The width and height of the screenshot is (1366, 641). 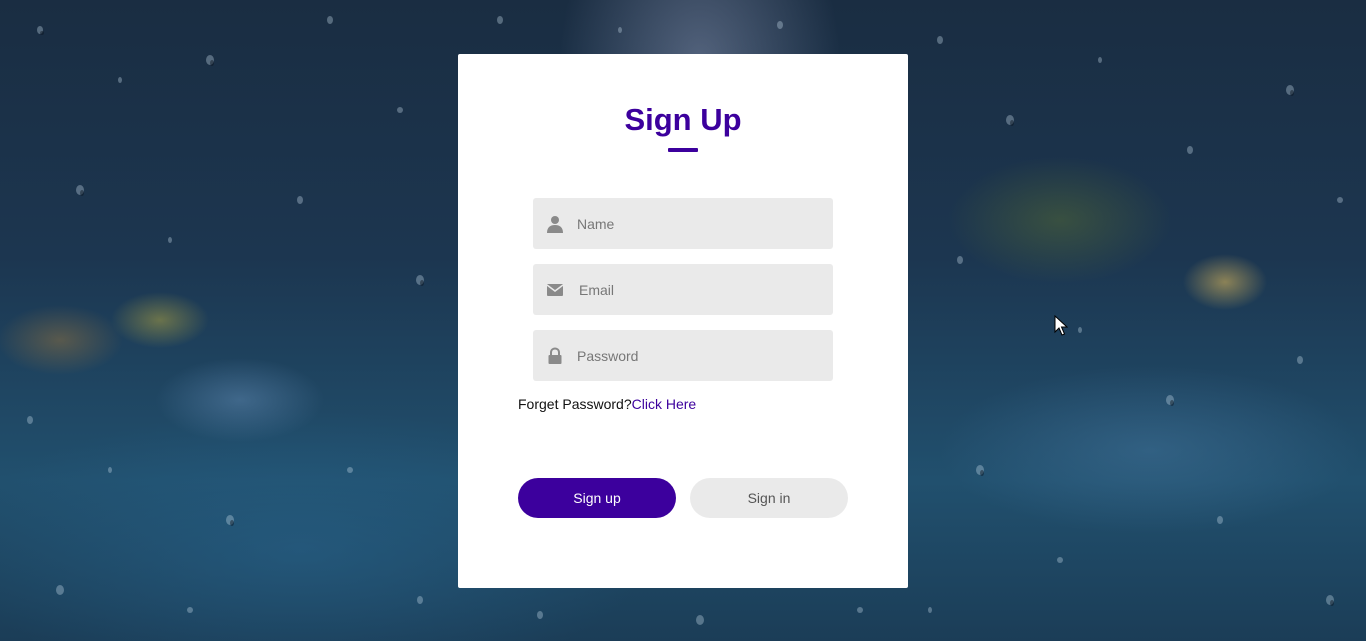 I want to click on email-field, so click(x=683, y=289).